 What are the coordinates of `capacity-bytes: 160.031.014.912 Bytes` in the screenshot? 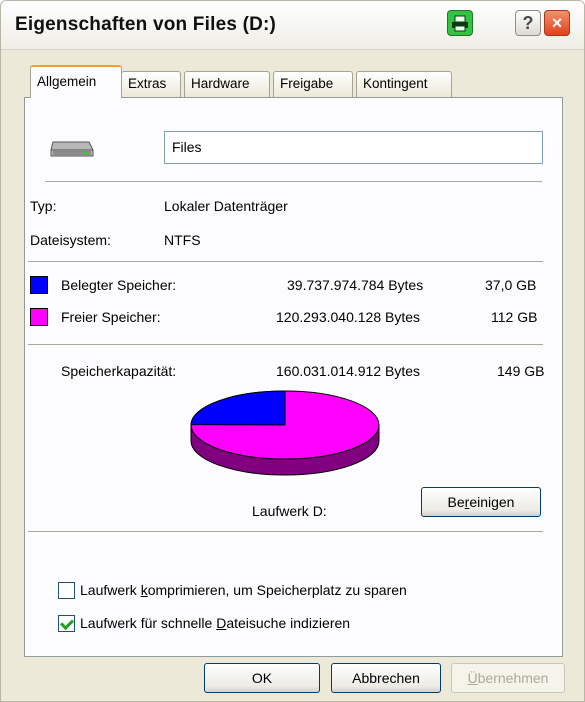 It's located at (348, 371).